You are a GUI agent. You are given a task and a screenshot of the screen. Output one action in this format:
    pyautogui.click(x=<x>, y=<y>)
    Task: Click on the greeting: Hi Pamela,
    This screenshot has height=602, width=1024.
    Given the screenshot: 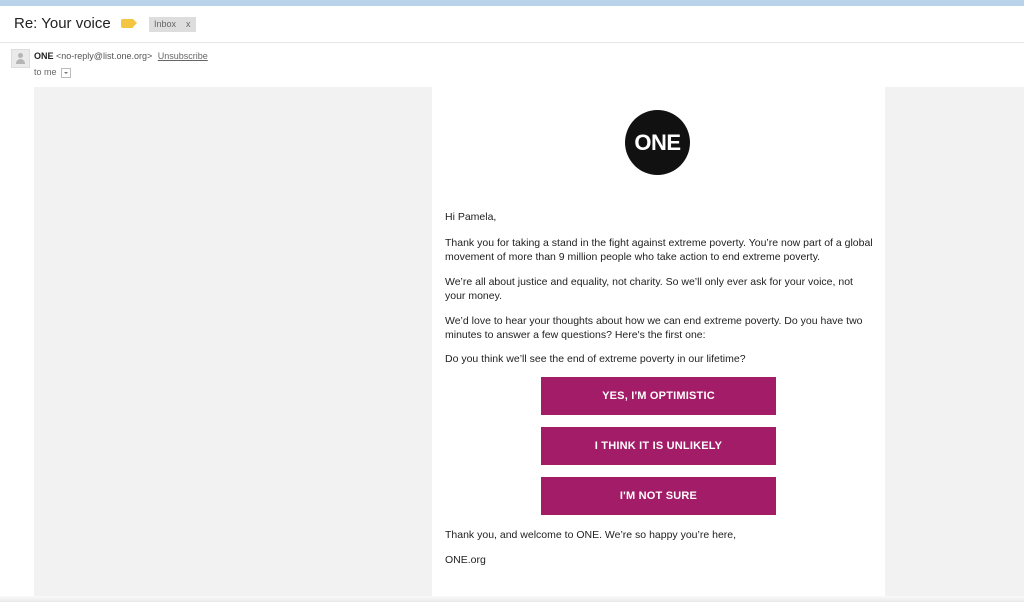 What is the action you would take?
    pyautogui.click(x=471, y=217)
    